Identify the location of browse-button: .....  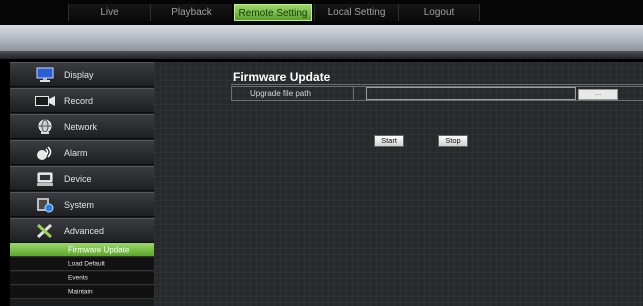
(598, 94).